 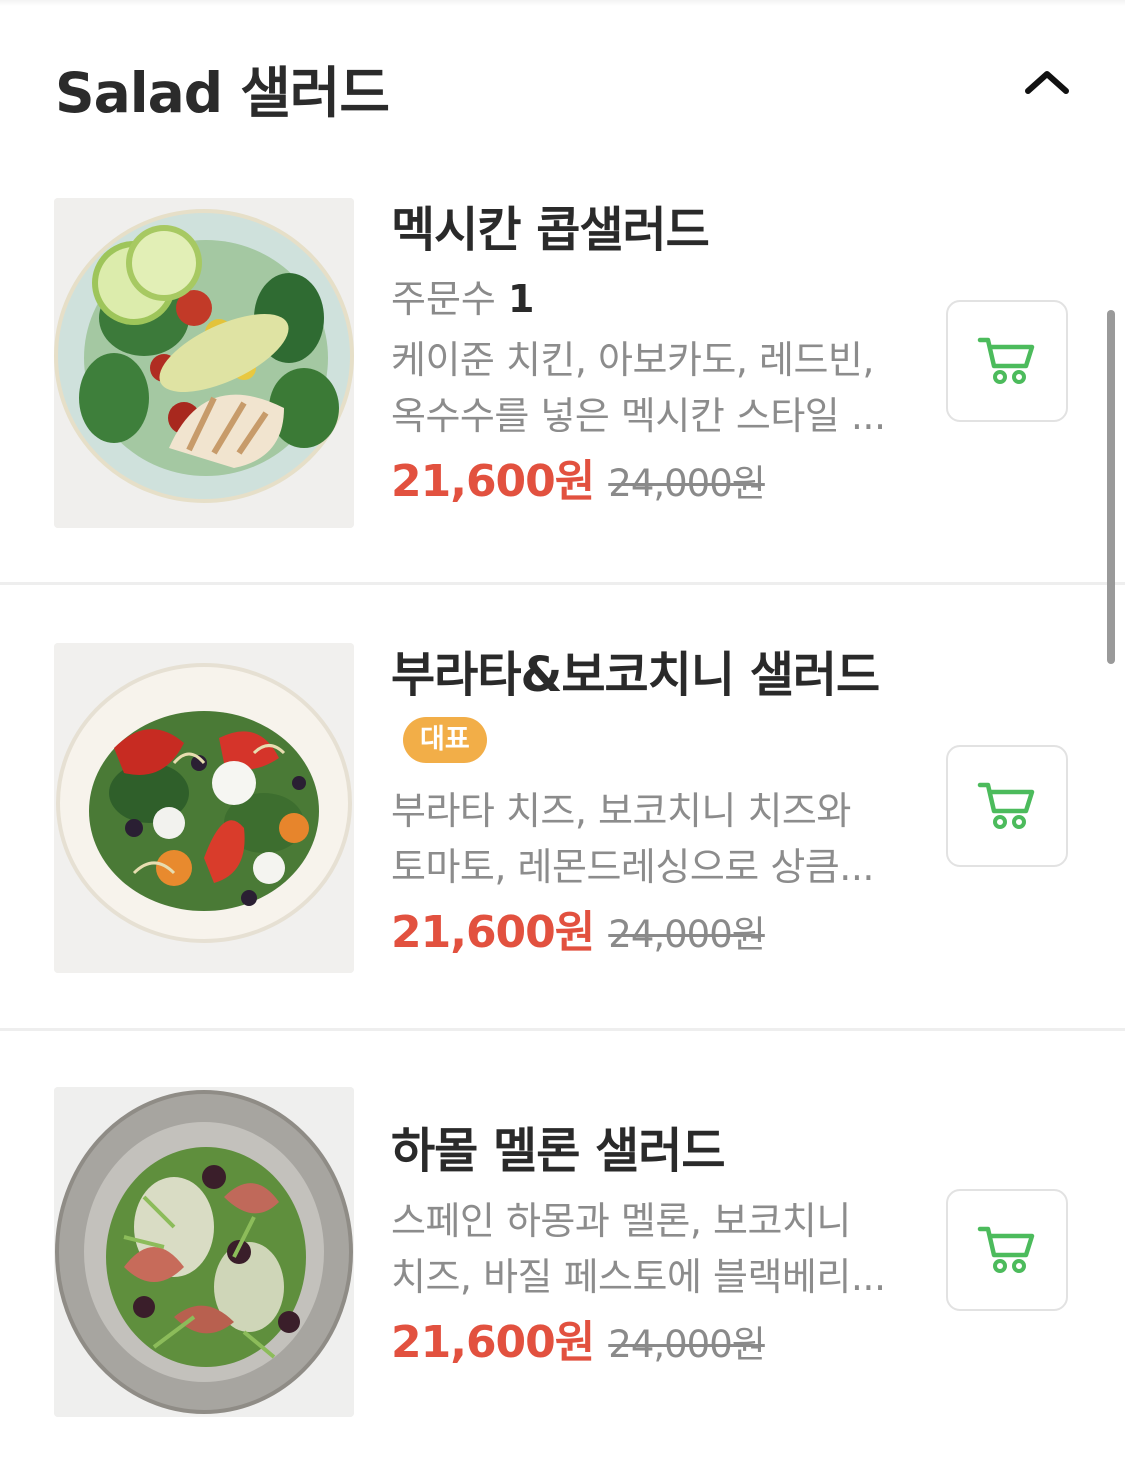 I want to click on chevron-up-icon, so click(x=1047, y=82).